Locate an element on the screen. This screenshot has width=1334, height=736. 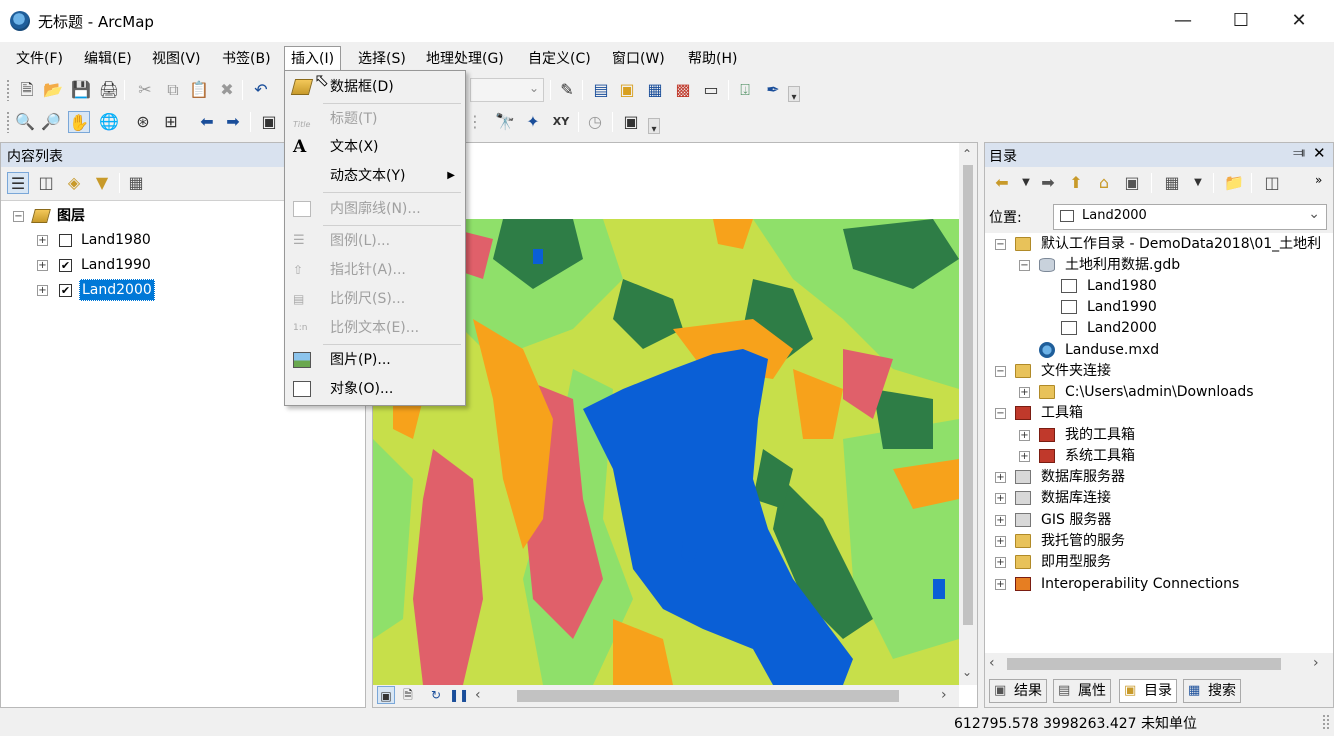
refresh-icon: ↻ is located at coordinates (436, 695).